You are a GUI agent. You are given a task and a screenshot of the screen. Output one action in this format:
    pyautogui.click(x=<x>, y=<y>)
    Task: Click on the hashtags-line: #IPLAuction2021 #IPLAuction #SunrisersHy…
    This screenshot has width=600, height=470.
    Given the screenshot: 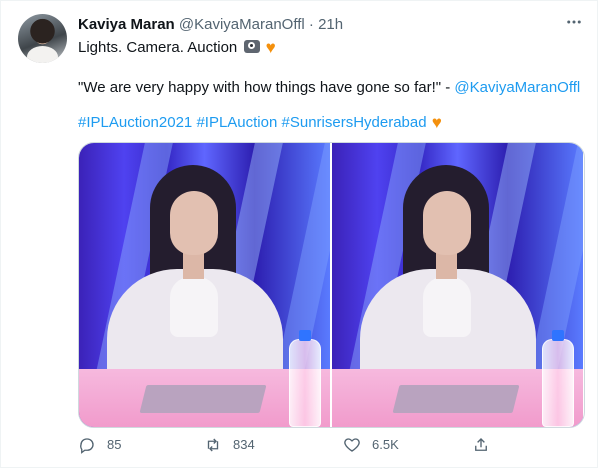 What is the action you would take?
    pyautogui.click(x=260, y=123)
    